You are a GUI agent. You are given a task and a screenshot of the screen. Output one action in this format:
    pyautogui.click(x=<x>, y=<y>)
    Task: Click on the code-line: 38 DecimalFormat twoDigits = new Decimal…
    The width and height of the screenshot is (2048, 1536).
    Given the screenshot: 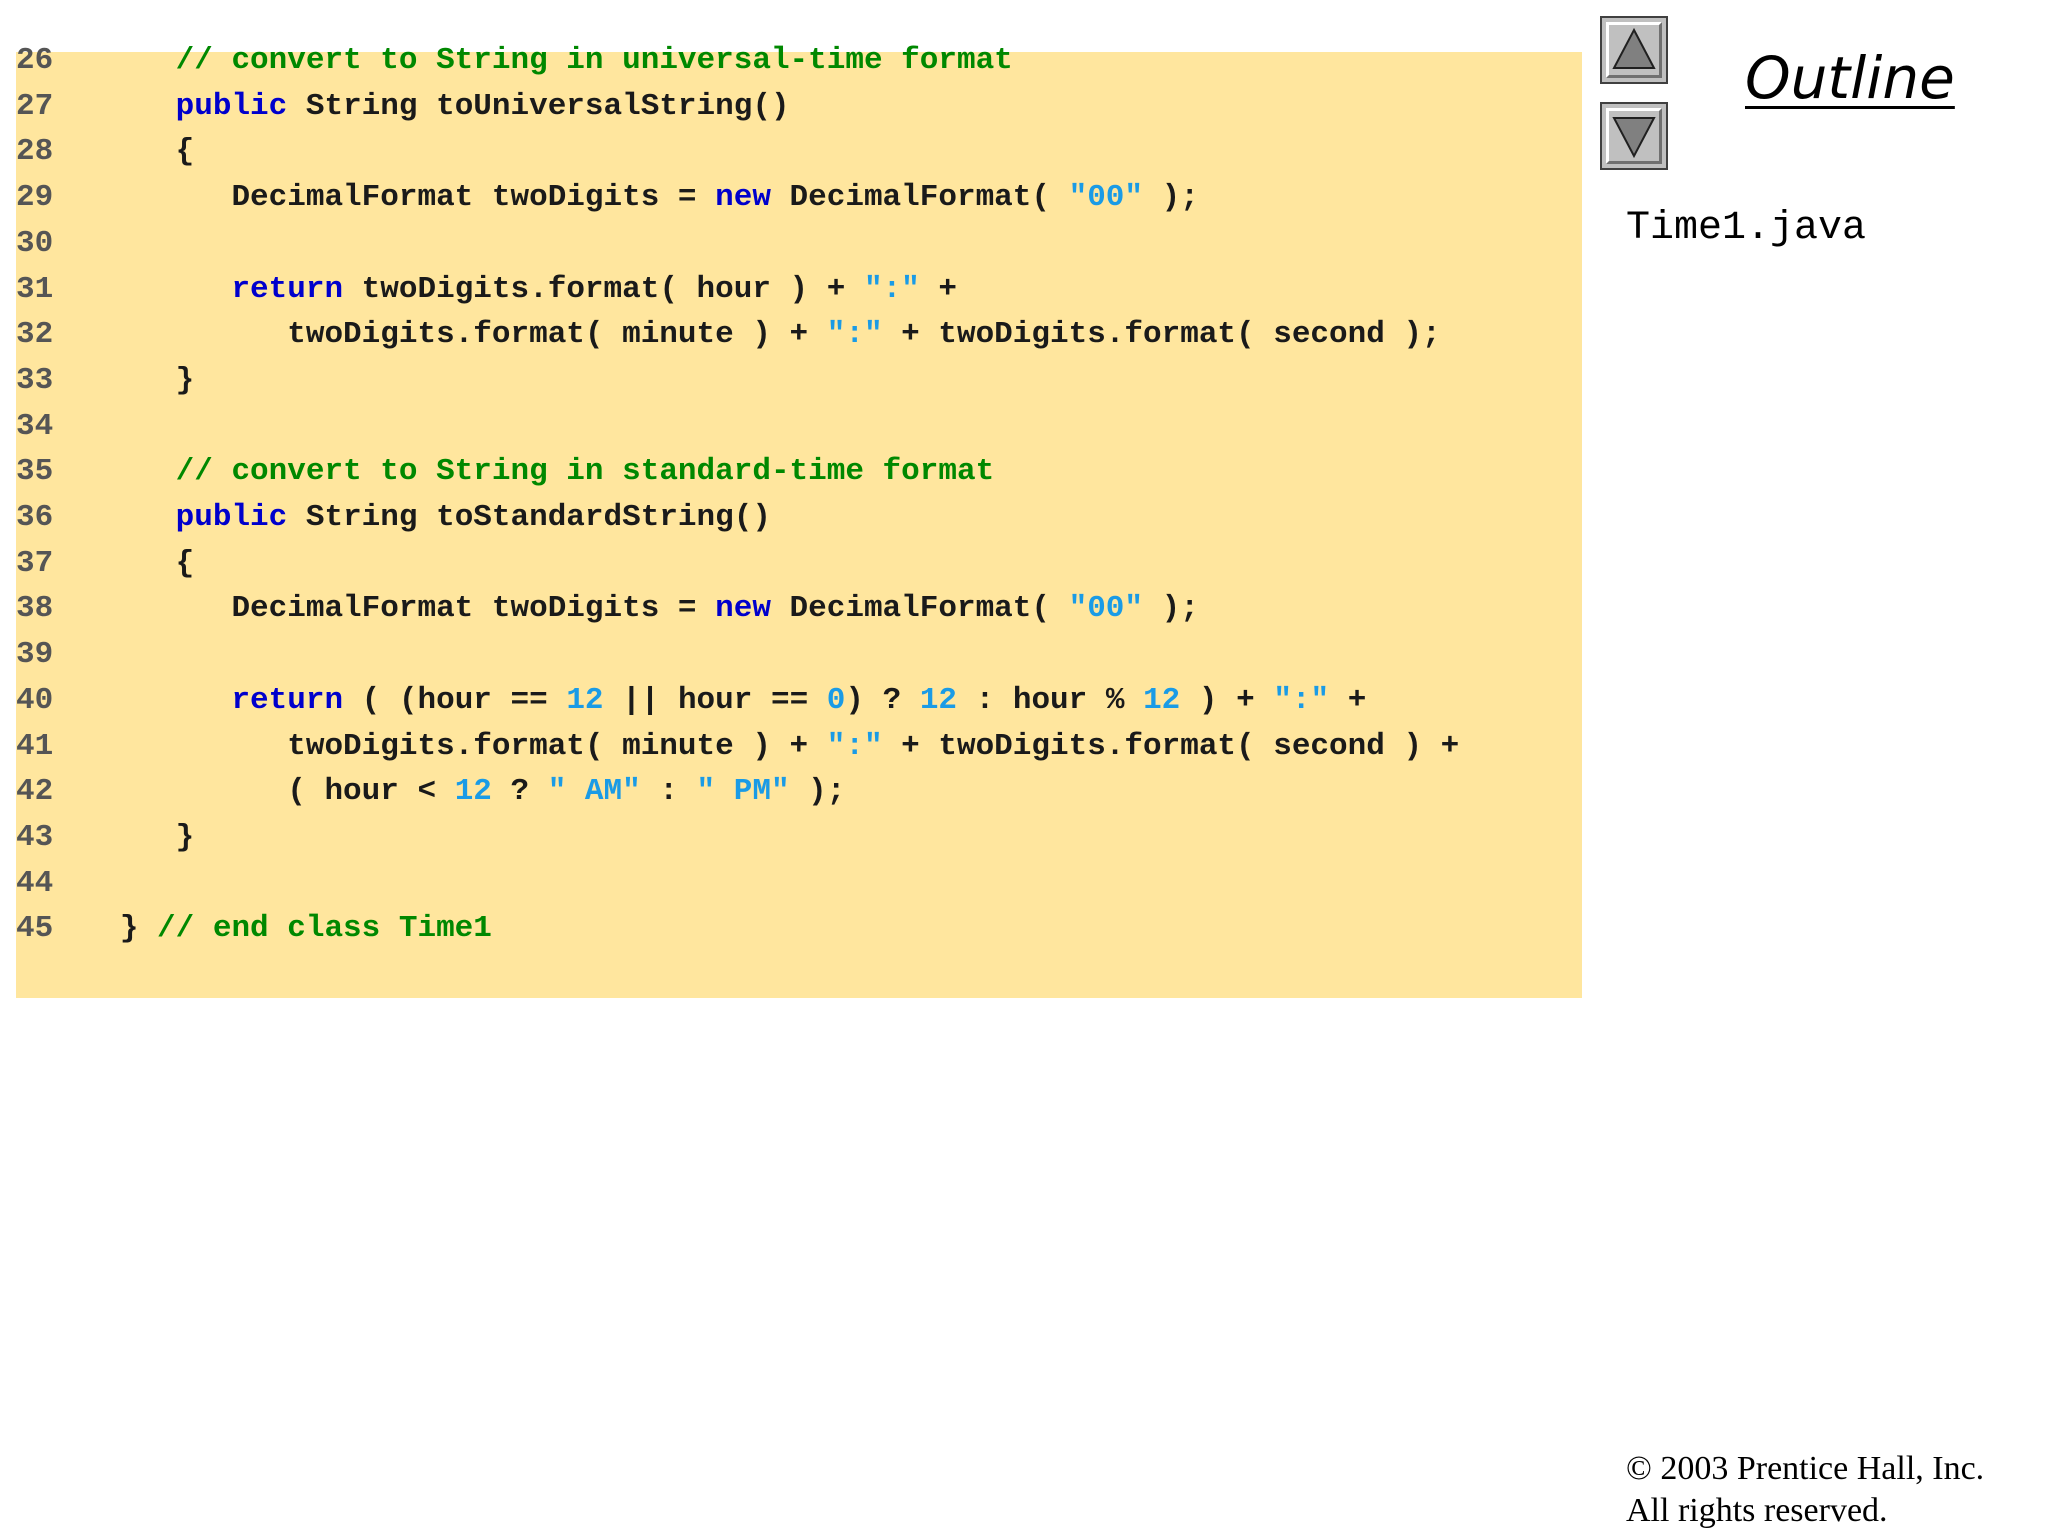 What is the action you would take?
    pyautogui.click(x=607, y=609)
    